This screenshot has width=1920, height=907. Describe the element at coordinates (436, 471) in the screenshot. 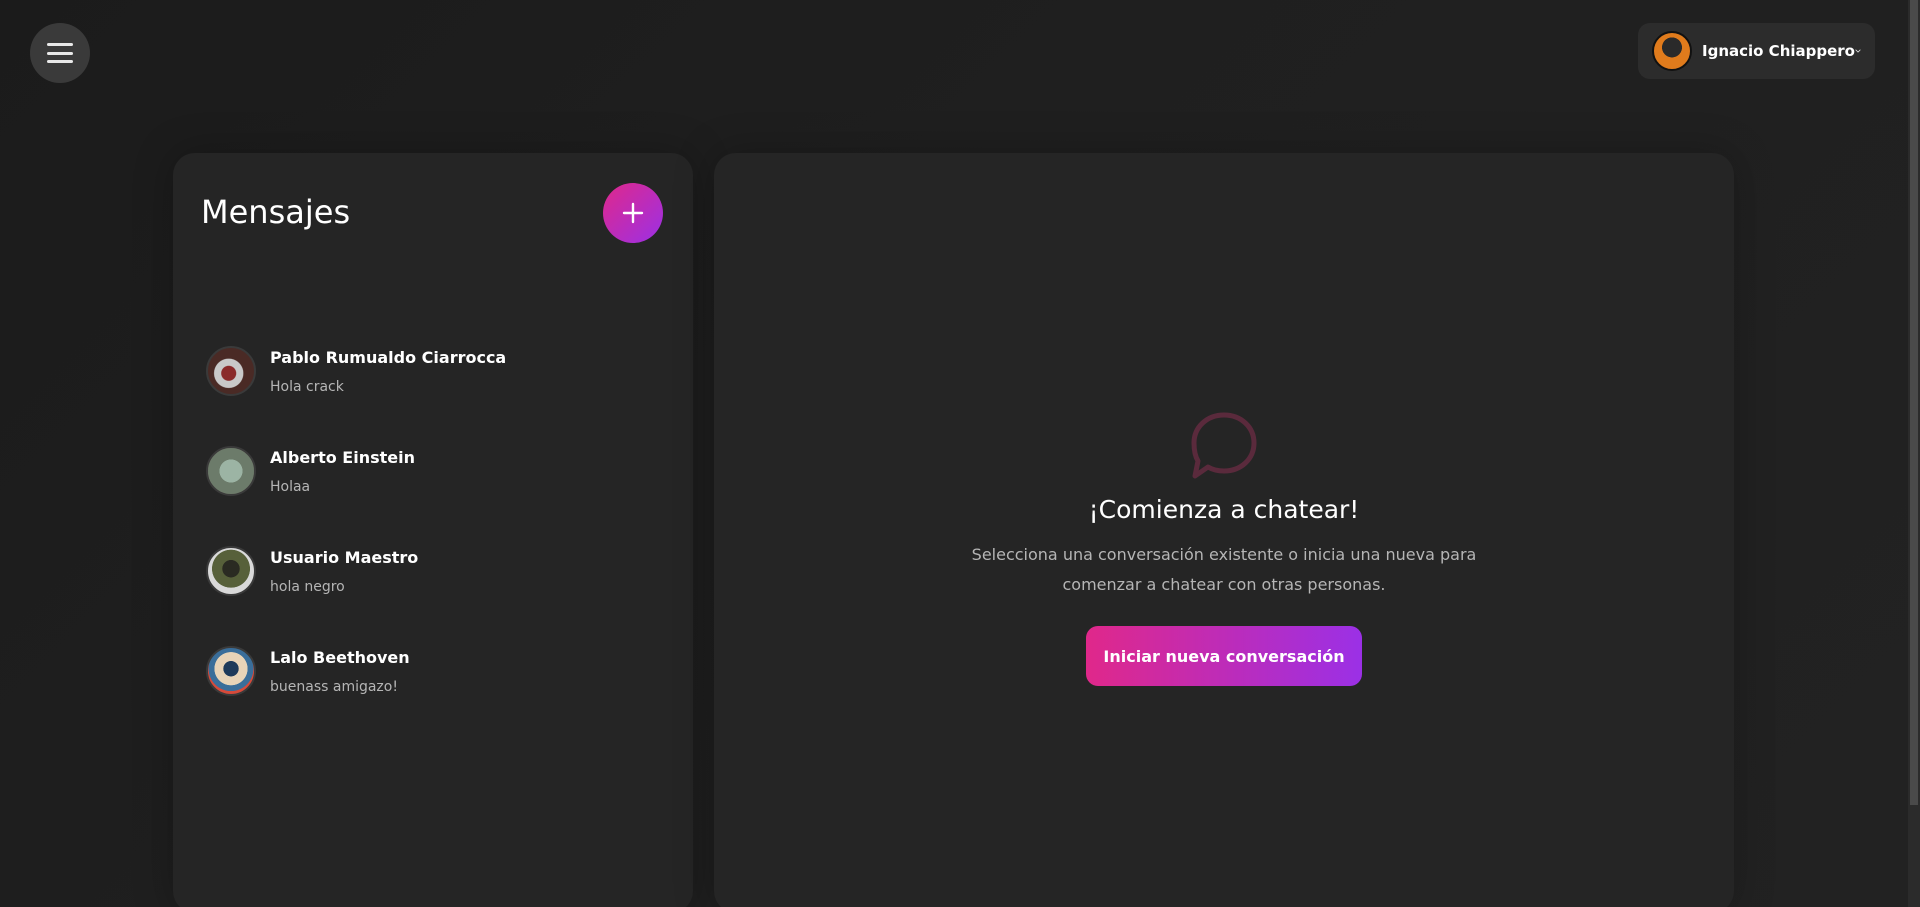

I see `conversation-item: Alberto Einstein Holaa` at that location.